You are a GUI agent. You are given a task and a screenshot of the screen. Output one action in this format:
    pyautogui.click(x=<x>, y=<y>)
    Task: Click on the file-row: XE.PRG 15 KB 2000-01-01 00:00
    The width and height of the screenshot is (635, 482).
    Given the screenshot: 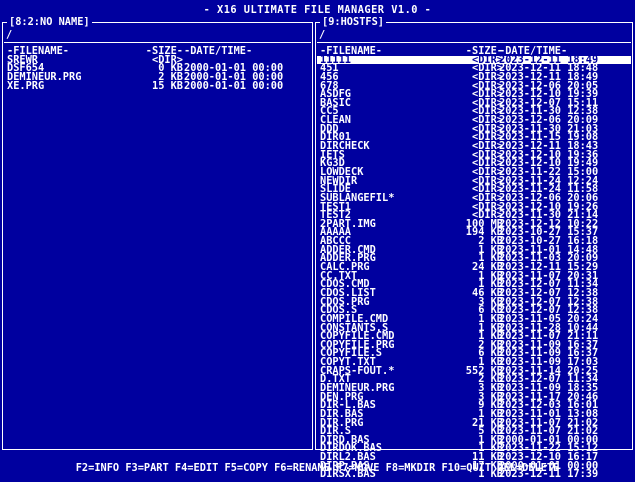 What is the action you would take?
    pyautogui.click(x=157, y=85)
    